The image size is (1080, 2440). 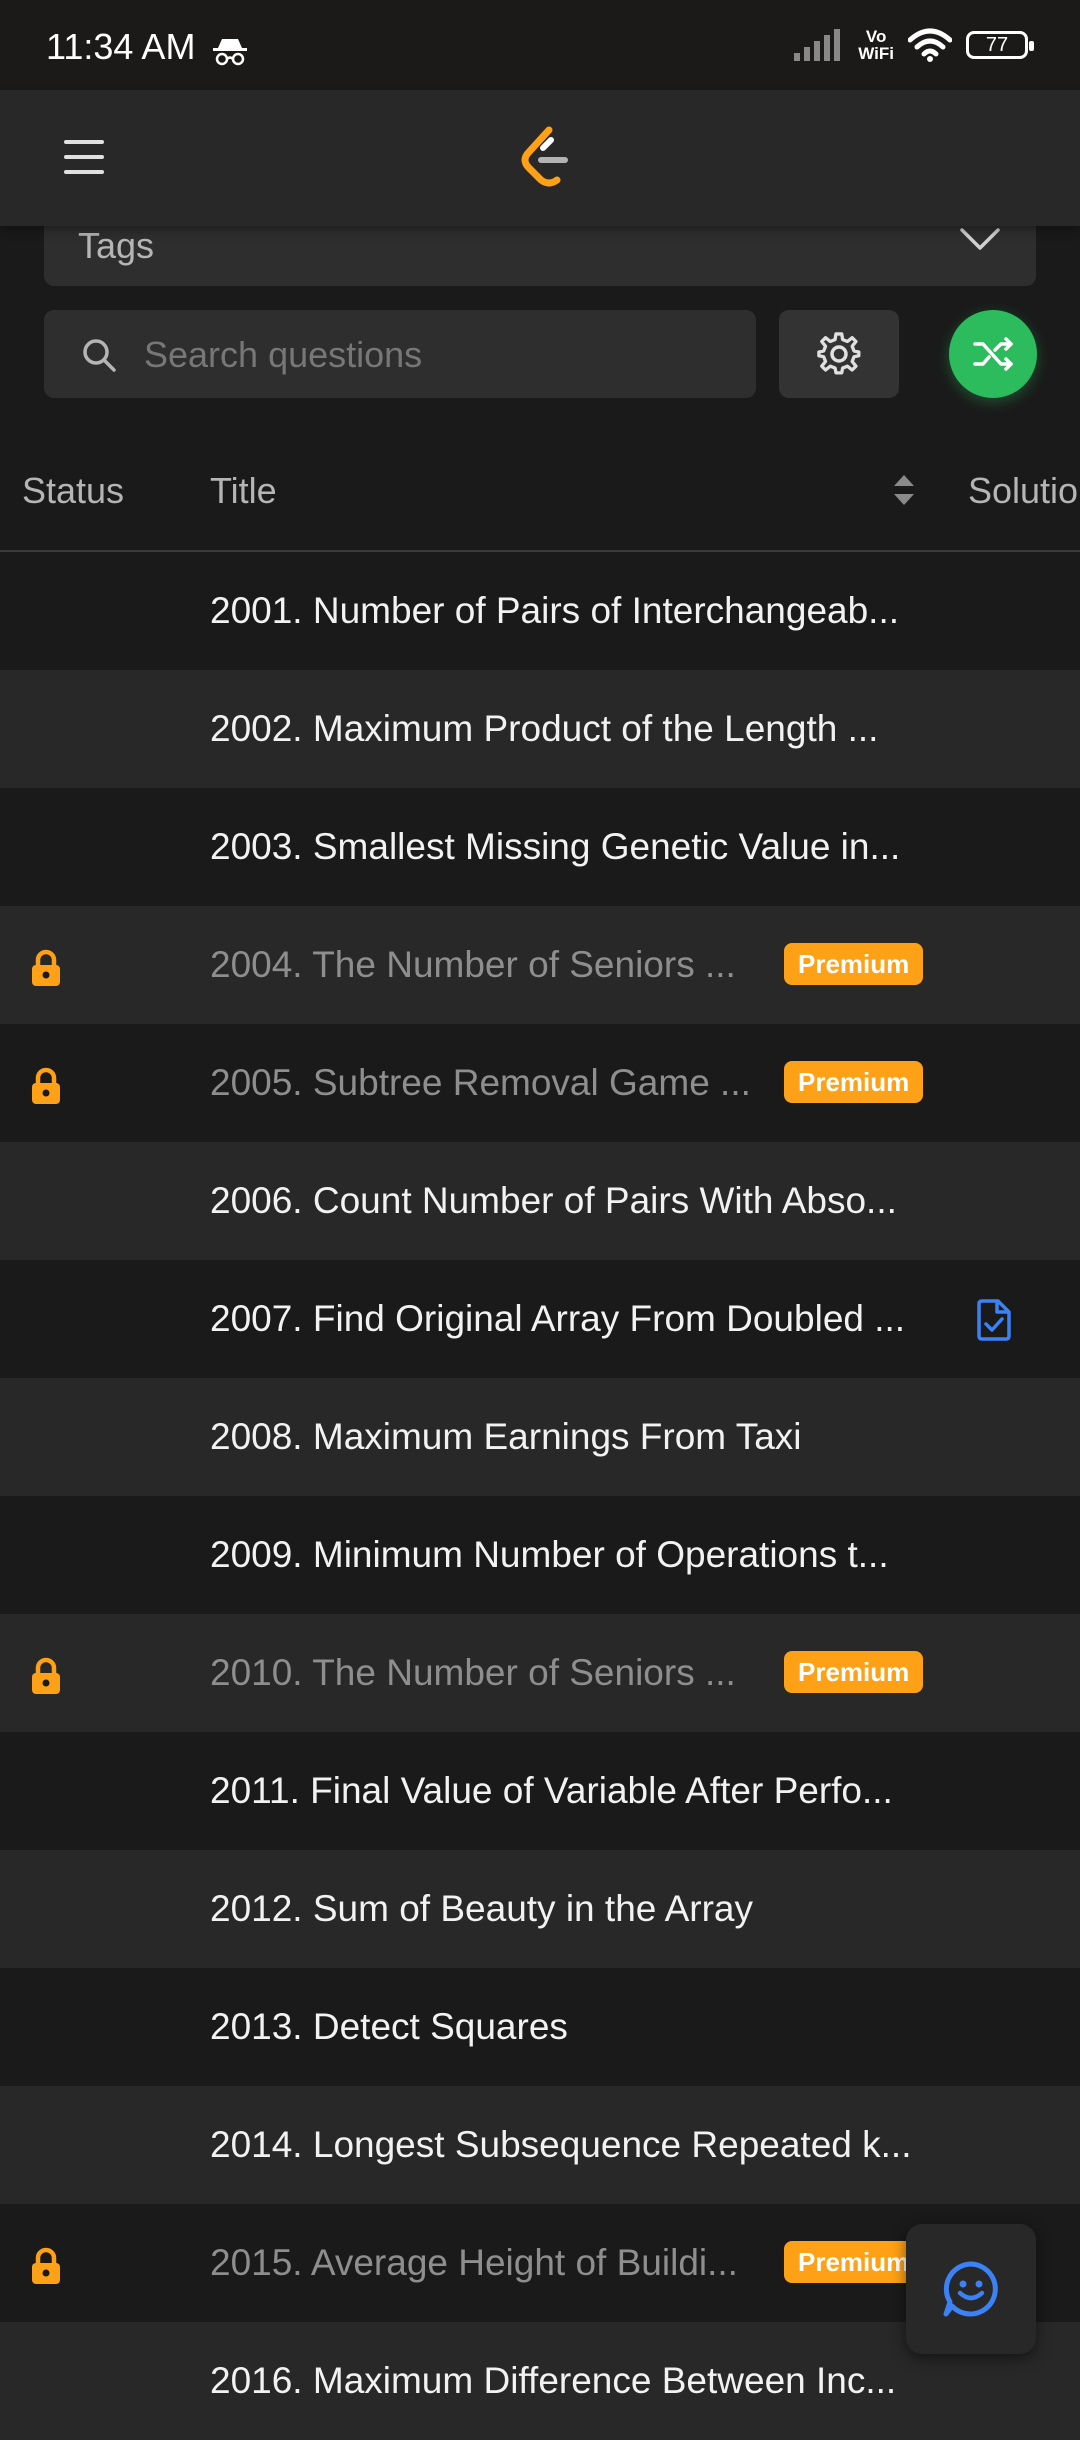 I want to click on tags-label: Tags, so click(x=116, y=245).